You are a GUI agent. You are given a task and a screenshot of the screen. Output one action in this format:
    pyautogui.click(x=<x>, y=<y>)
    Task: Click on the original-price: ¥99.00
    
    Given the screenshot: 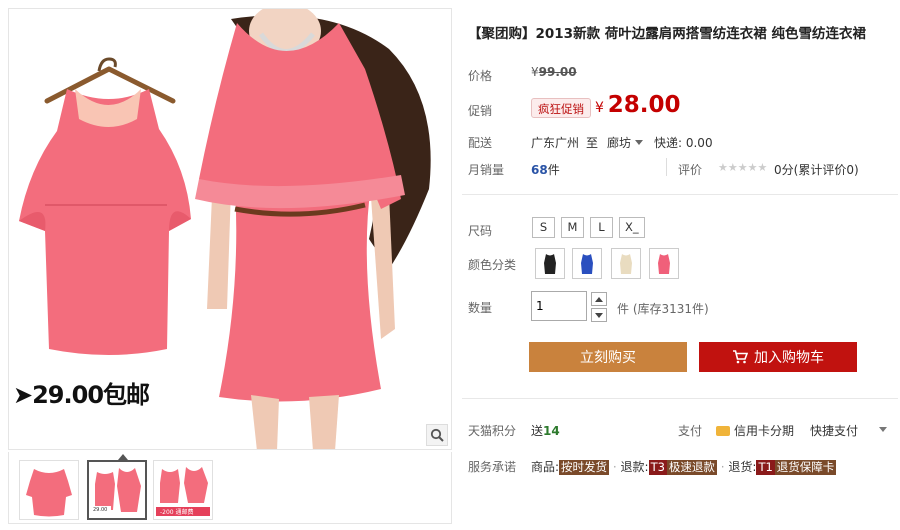 What is the action you would take?
    pyautogui.click(x=554, y=72)
    